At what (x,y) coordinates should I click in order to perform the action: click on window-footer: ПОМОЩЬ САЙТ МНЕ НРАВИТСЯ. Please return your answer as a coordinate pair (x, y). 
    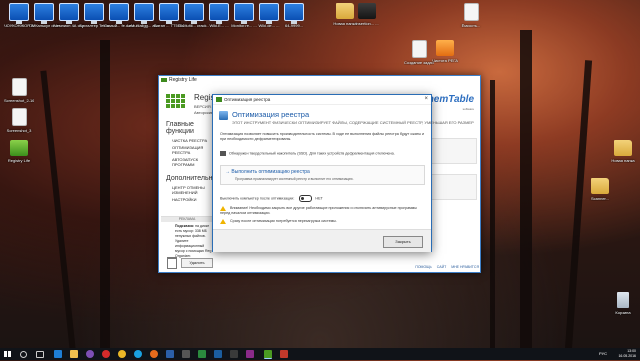
    Looking at the image, I should click on (431, 267).